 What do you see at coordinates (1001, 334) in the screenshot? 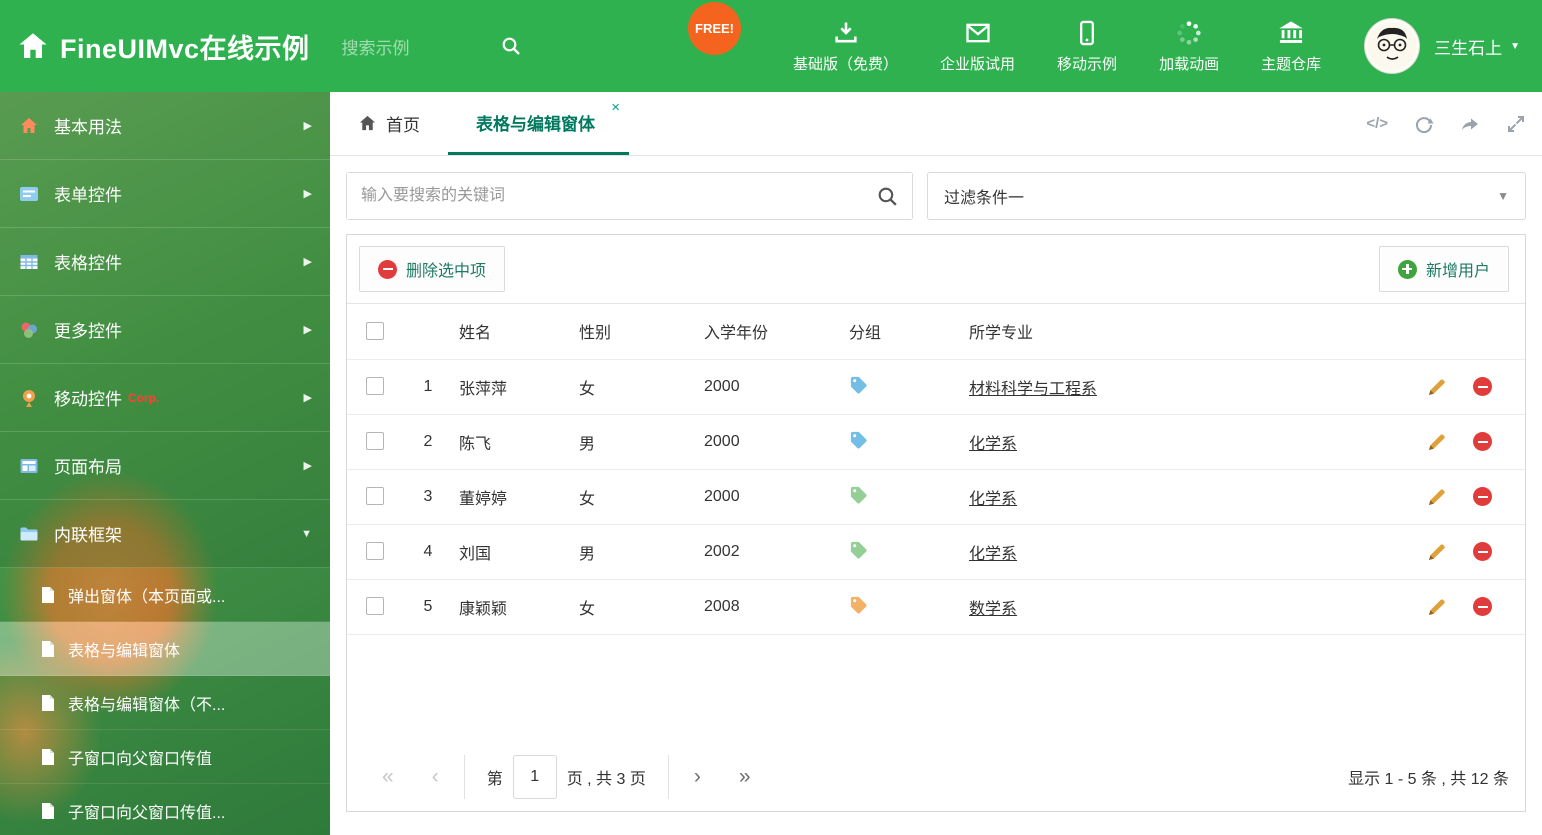
I see `col-major: 所学专业` at bounding box center [1001, 334].